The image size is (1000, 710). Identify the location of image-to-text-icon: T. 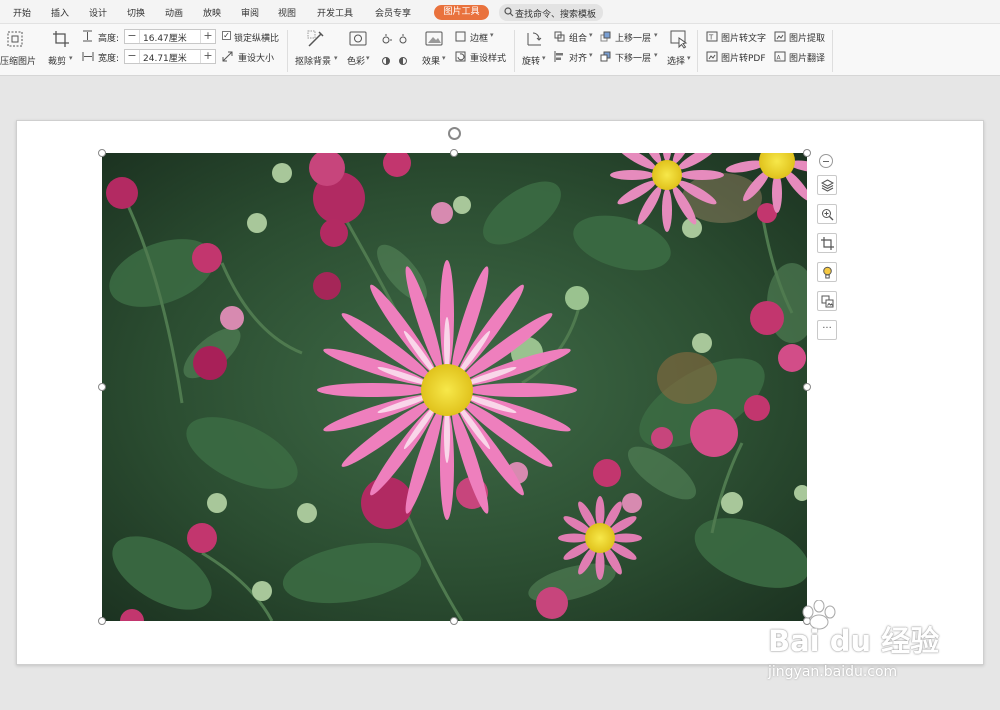
(712, 36).